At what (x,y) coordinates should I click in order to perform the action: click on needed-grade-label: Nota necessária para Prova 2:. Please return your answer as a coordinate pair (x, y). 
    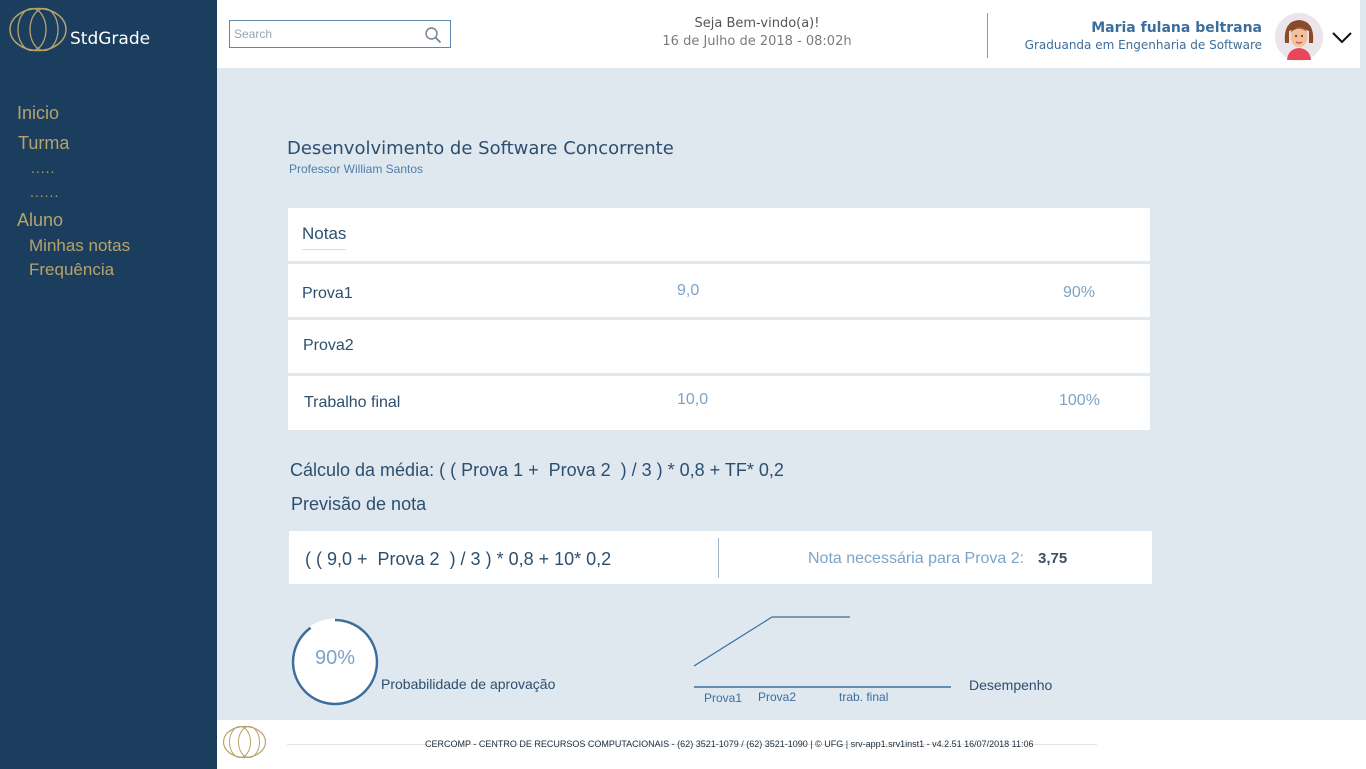
    Looking at the image, I should click on (916, 558).